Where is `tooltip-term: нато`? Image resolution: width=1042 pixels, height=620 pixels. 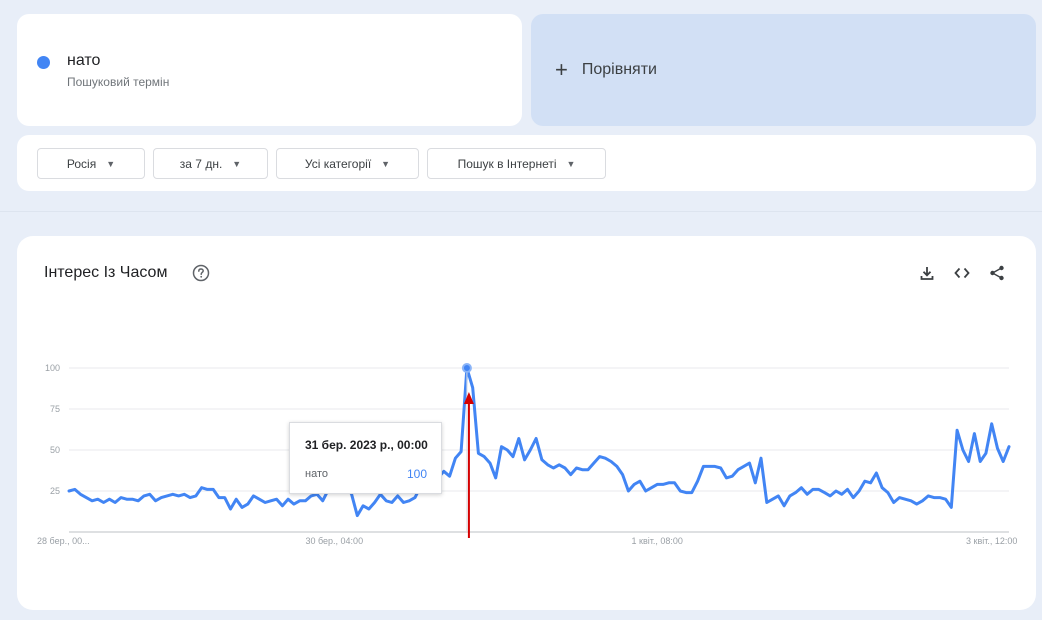 tooltip-term: нато is located at coordinates (316, 474).